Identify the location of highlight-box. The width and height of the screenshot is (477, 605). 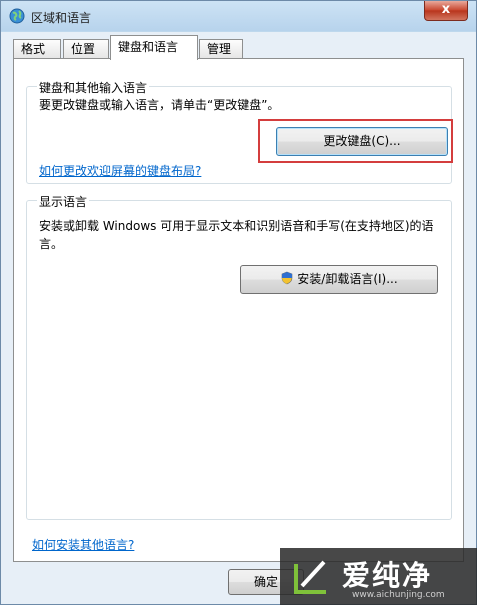
(355, 141).